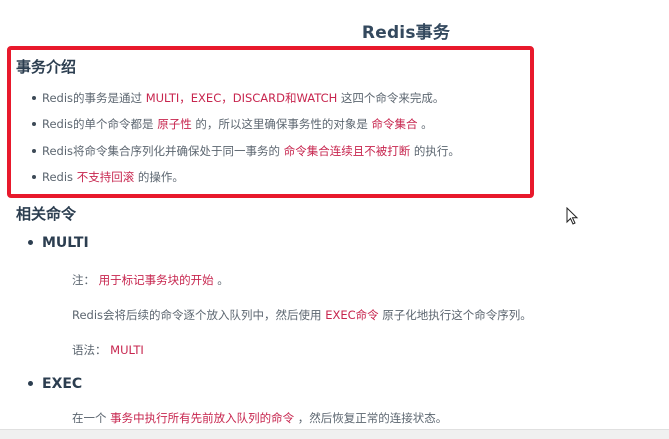 This screenshot has width=669, height=439. What do you see at coordinates (174, 124) in the screenshot?
I see `highlight-text: 原子性` at bounding box center [174, 124].